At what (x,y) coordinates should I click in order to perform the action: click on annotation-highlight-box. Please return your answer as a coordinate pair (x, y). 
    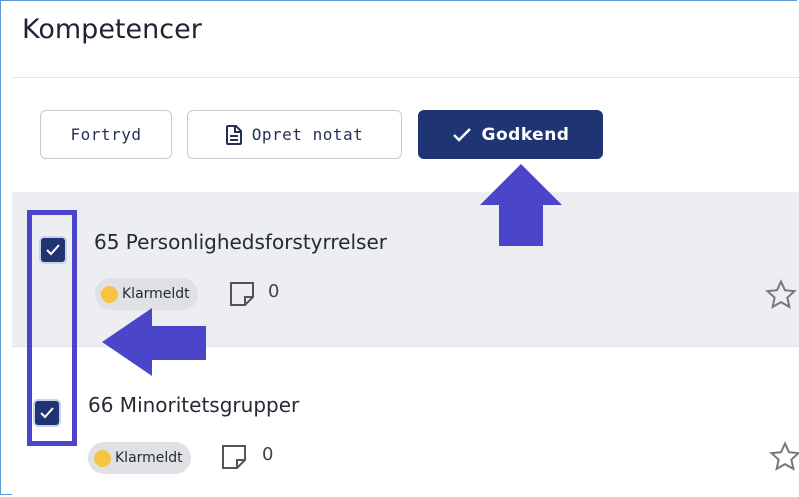
    Looking at the image, I should click on (52, 328).